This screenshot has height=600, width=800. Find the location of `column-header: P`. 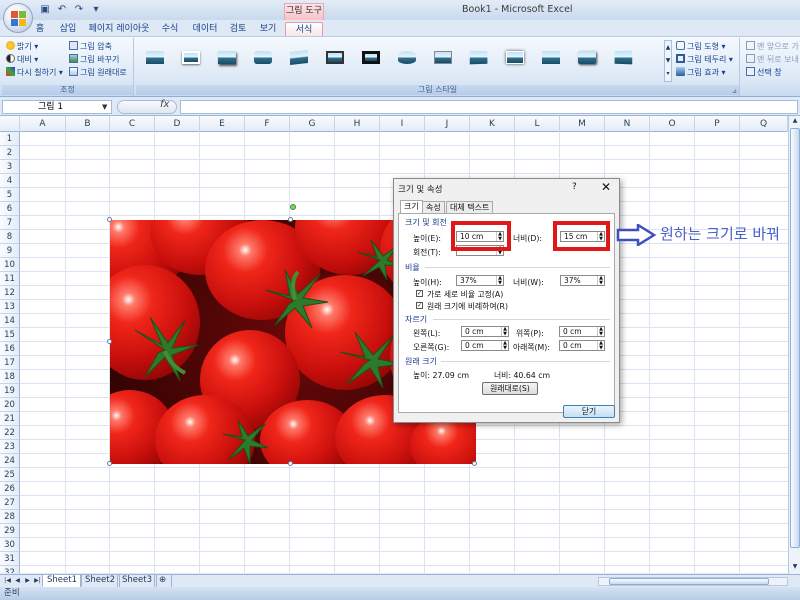

column-header: P is located at coordinates (717, 124).